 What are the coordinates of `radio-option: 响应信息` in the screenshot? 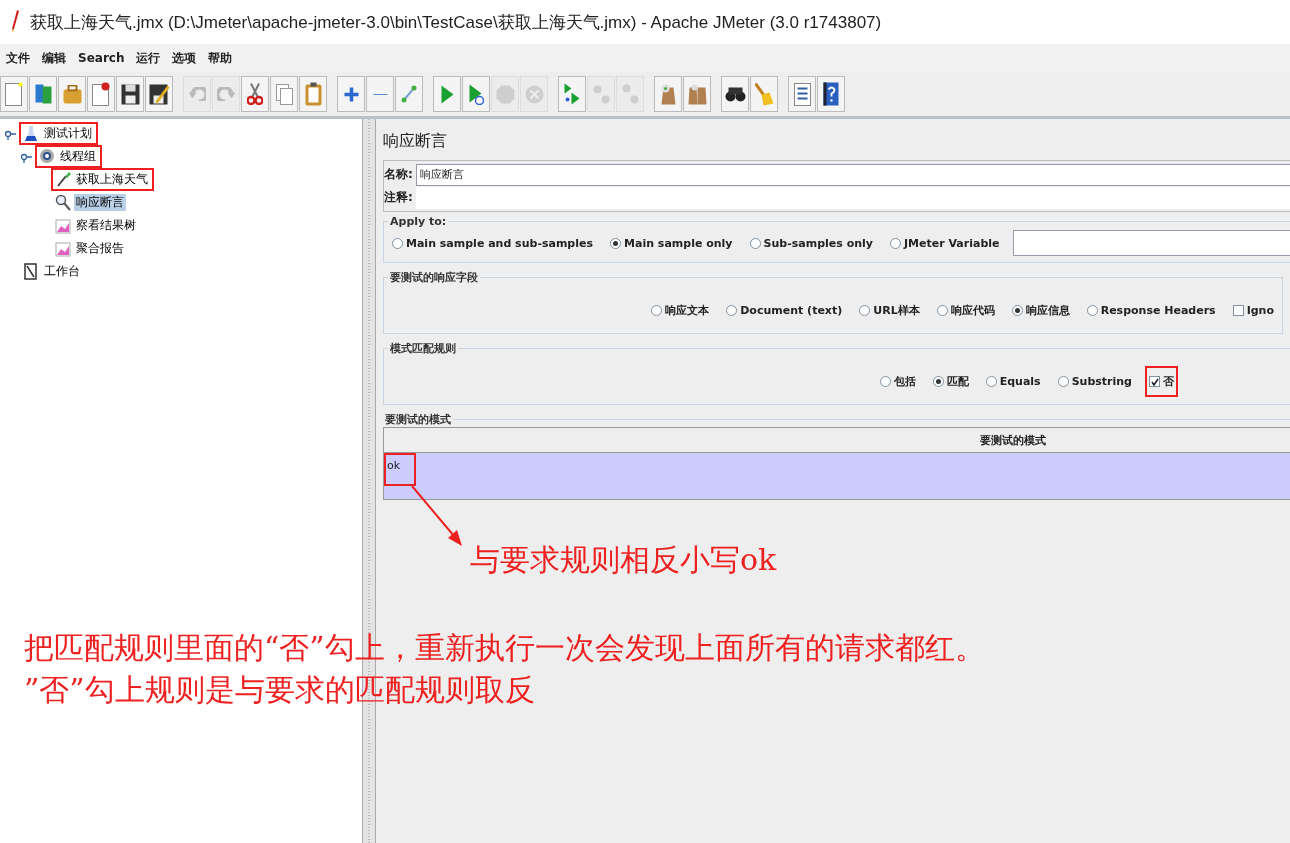 It's located at (1040, 310).